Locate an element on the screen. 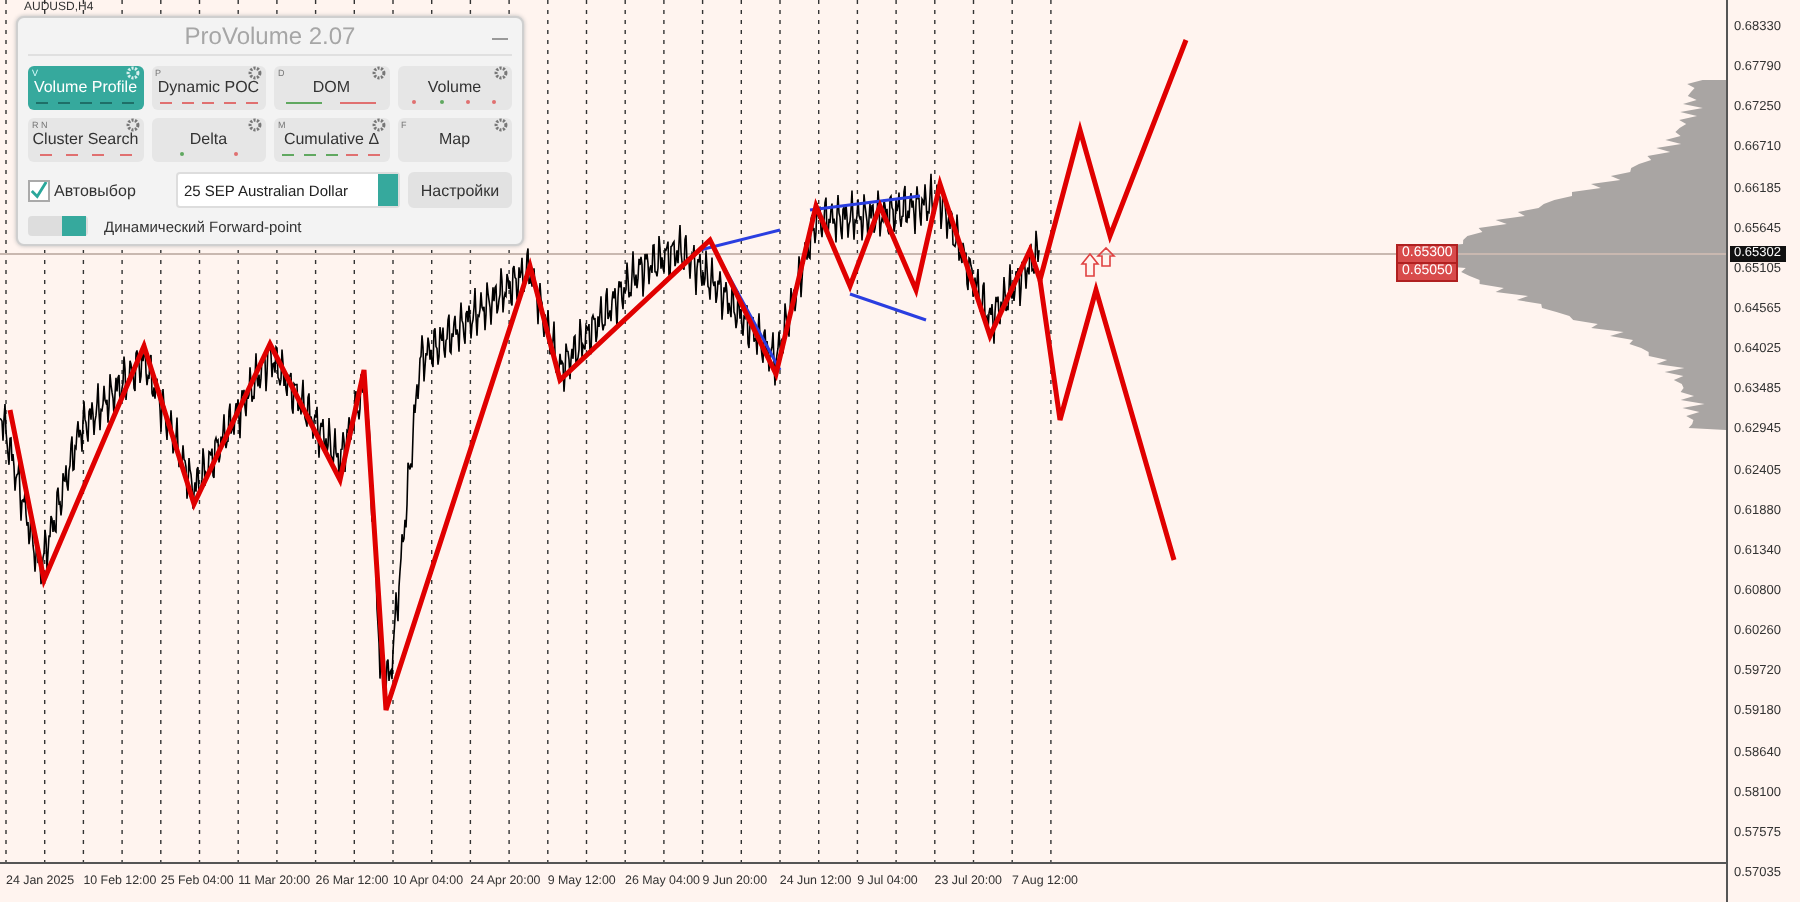 This screenshot has height=902, width=1800. forward-point-toggle is located at coordinates (58, 226).